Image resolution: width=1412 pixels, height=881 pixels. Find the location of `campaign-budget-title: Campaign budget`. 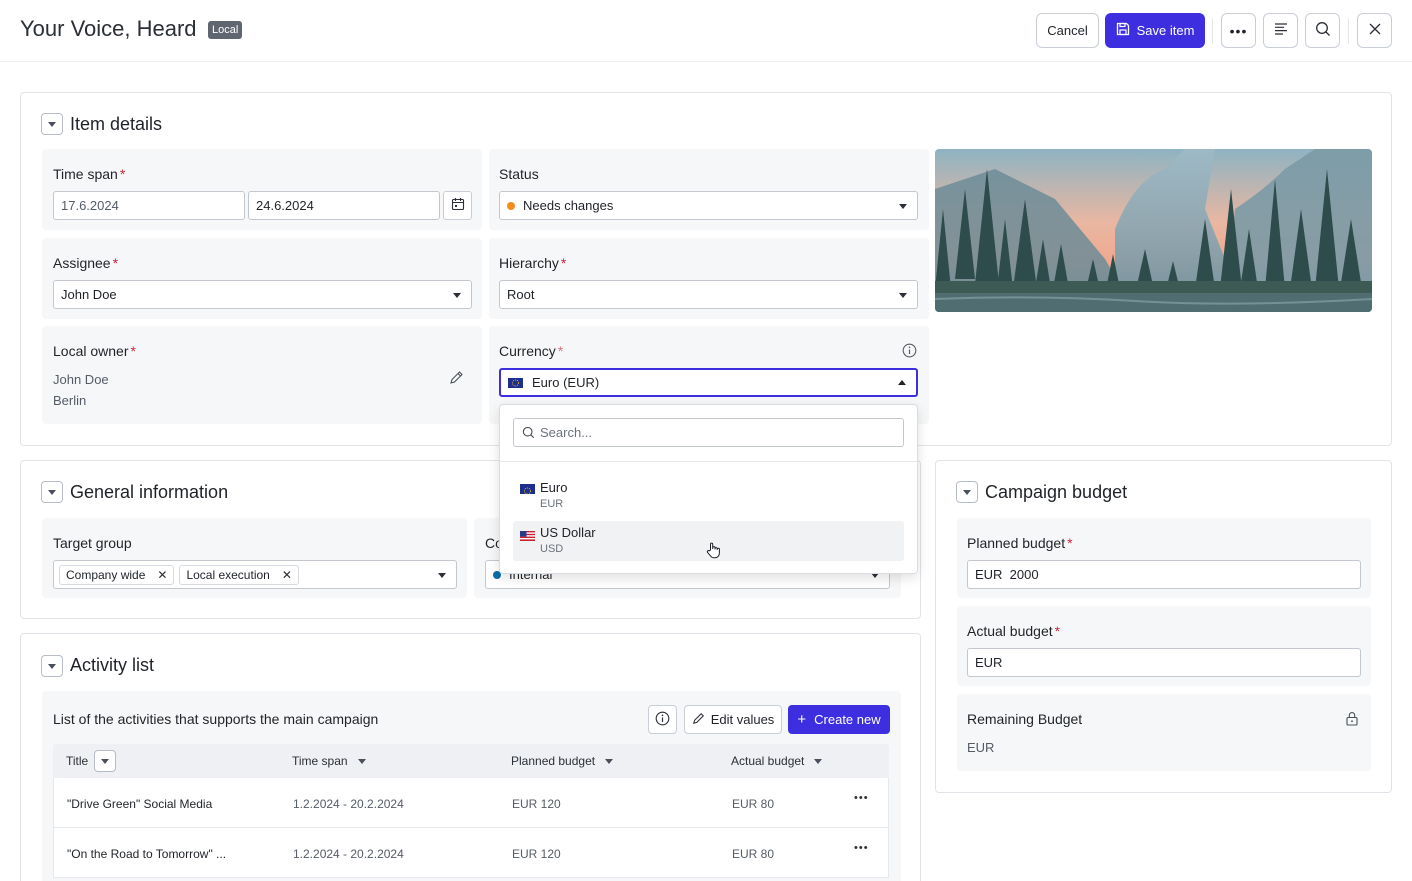

campaign-budget-title: Campaign budget is located at coordinates (1056, 492).